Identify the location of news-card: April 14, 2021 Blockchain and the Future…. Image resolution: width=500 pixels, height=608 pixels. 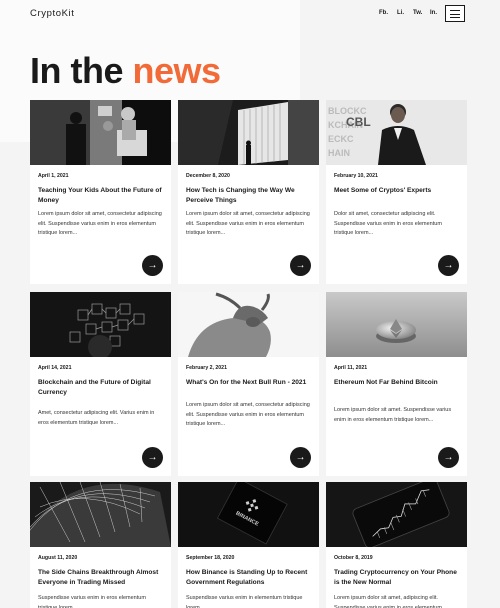
(100, 384).